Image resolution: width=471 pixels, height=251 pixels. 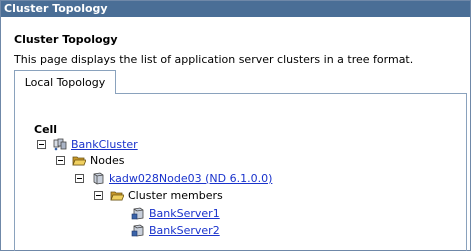 I want to click on page-title: Cluster Topology, so click(x=66, y=39).